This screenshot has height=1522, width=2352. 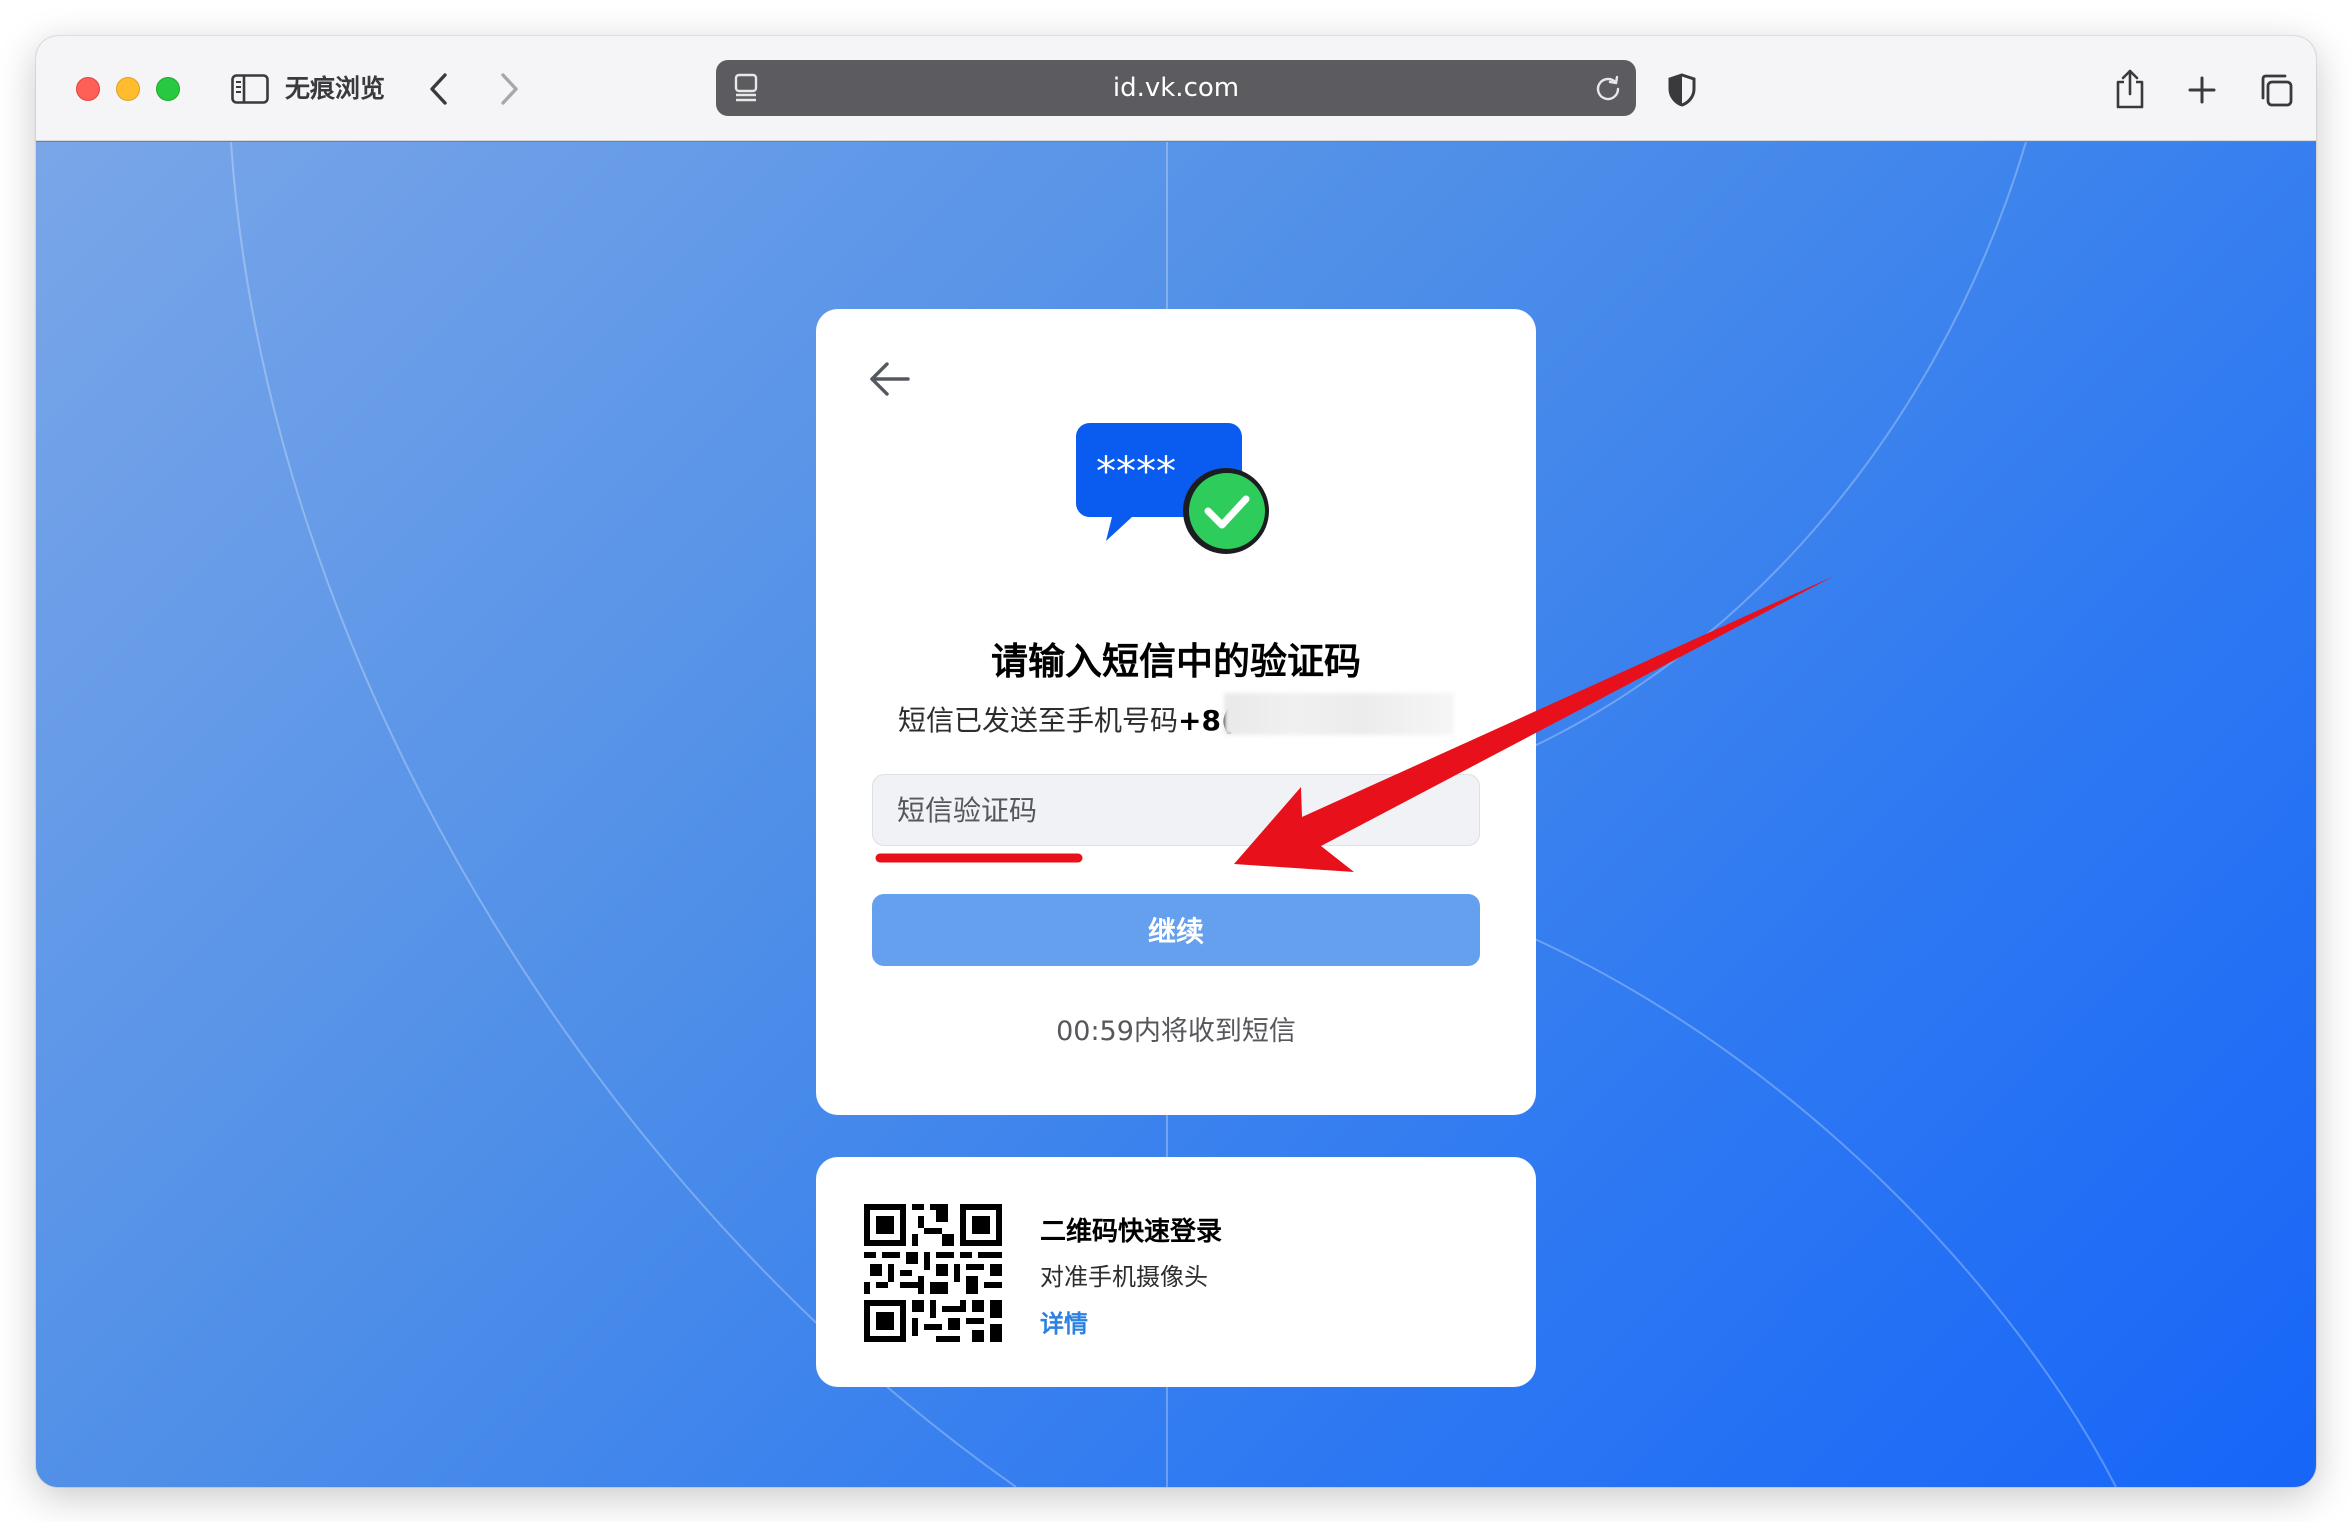 I want to click on qr-login-card: 二维码快速登录 对准手机摄像头 详情, so click(x=1176, y=1272).